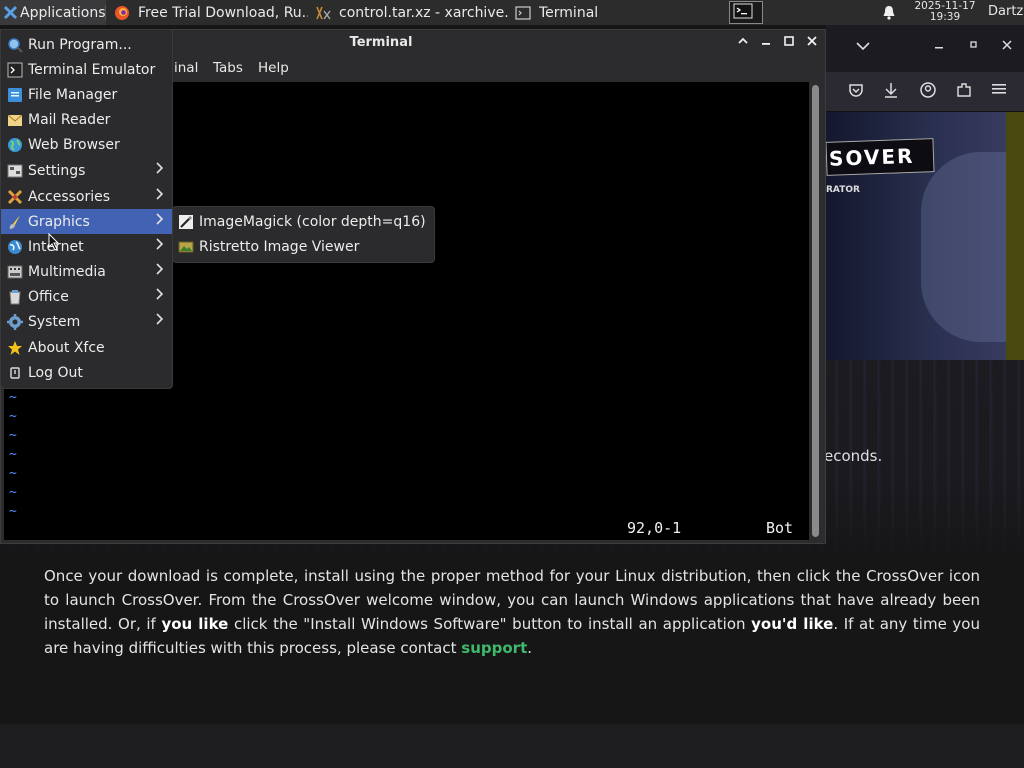 Image resolution: width=1024 pixels, height=768 pixels. What do you see at coordinates (66, 347) in the screenshot?
I see `menu-item-label: About Xfce` at bounding box center [66, 347].